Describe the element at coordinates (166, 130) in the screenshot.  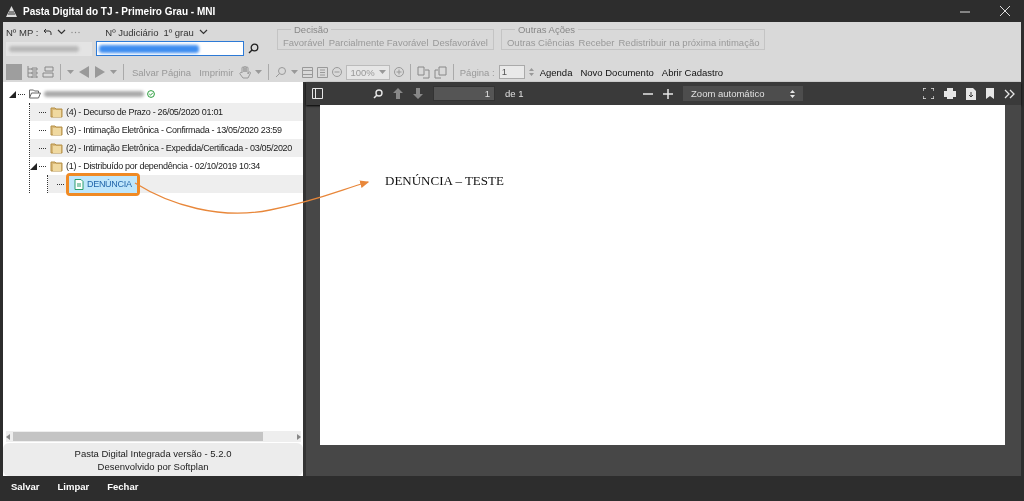
I see `tree-item: (3) - Intimação Eletrônica - Confirmada - 13/05/2020 23:59` at that location.